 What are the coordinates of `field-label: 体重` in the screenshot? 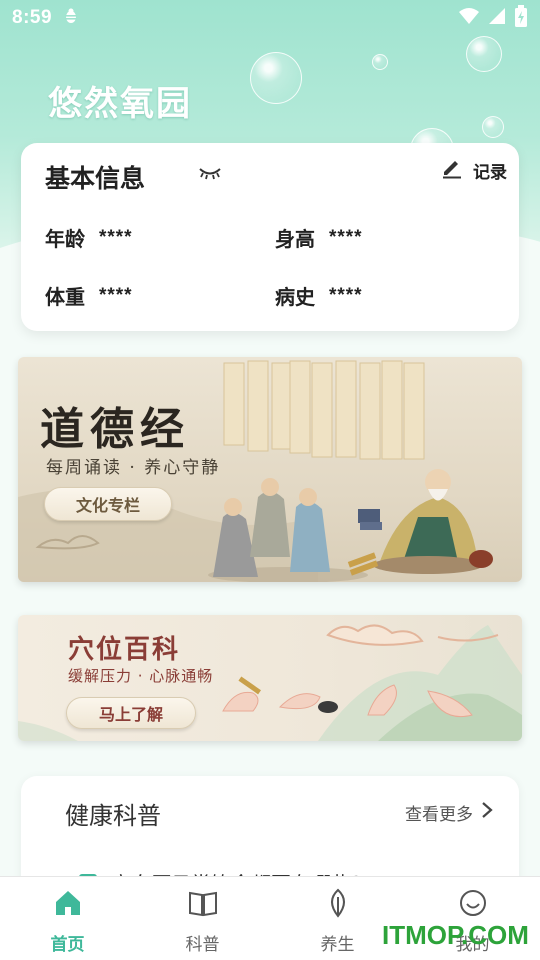 It's located at (65, 297).